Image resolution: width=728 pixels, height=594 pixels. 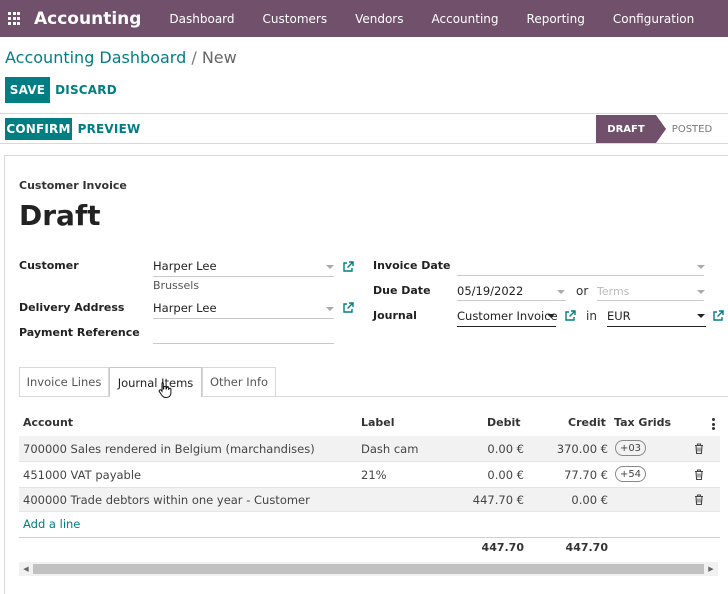 I want to click on control-panel-divider, so click(x=364, y=113).